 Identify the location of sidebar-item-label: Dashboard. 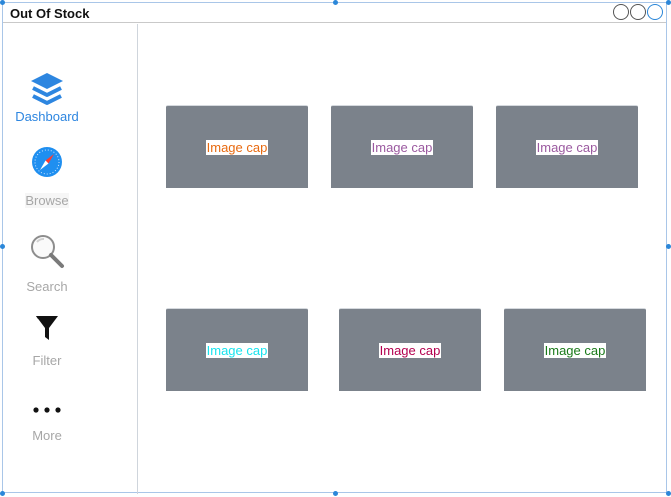
(47, 116).